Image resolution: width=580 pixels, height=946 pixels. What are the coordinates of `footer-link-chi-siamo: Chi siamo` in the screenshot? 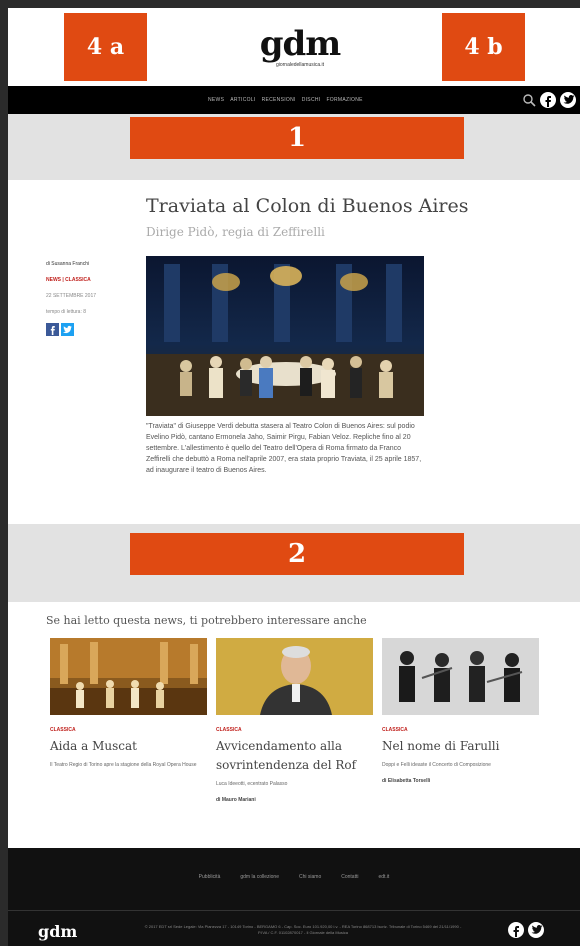 It's located at (310, 877).